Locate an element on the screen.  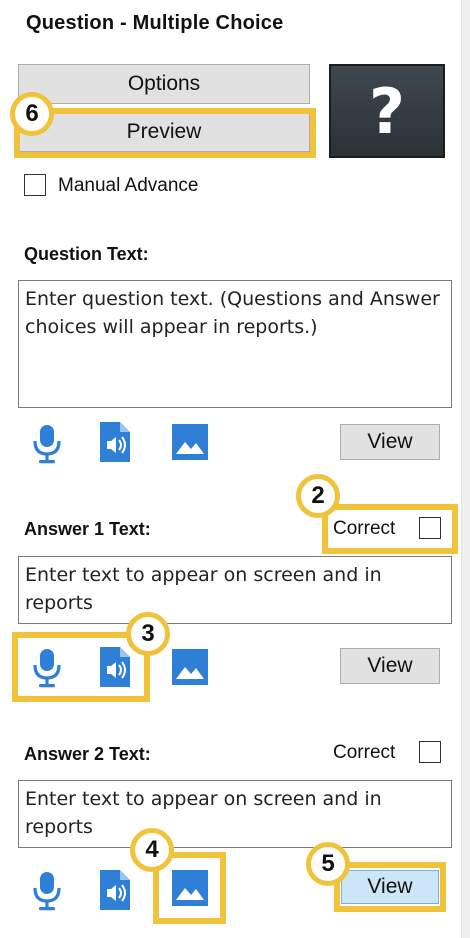
callout-badge-3: 3 is located at coordinates (148, 634).